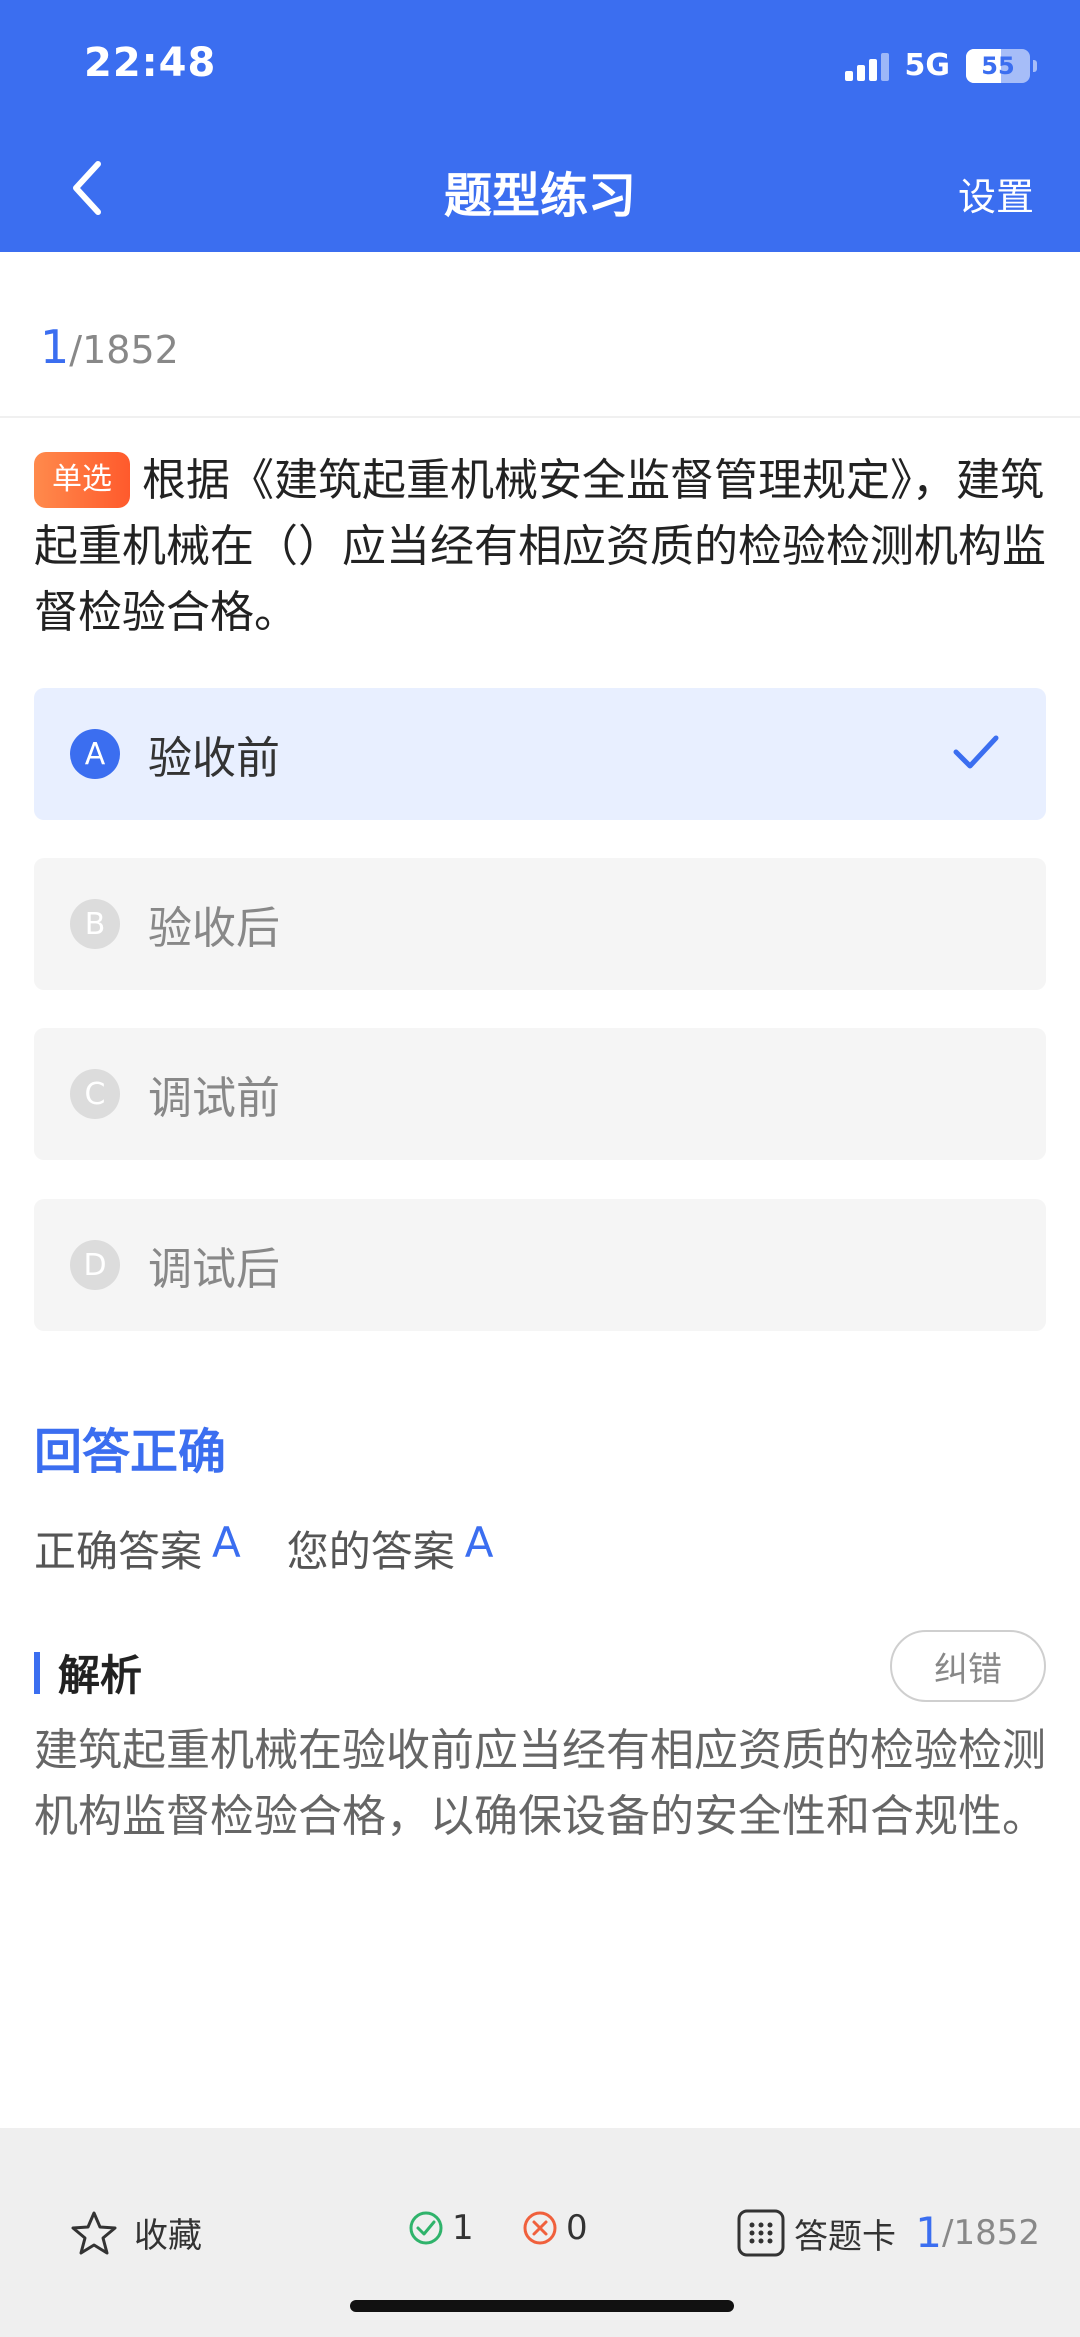 This screenshot has height=2337, width=1080. Describe the element at coordinates (118, 1551) in the screenshot. I see `correct-answer-label: 正确答案` at that location.